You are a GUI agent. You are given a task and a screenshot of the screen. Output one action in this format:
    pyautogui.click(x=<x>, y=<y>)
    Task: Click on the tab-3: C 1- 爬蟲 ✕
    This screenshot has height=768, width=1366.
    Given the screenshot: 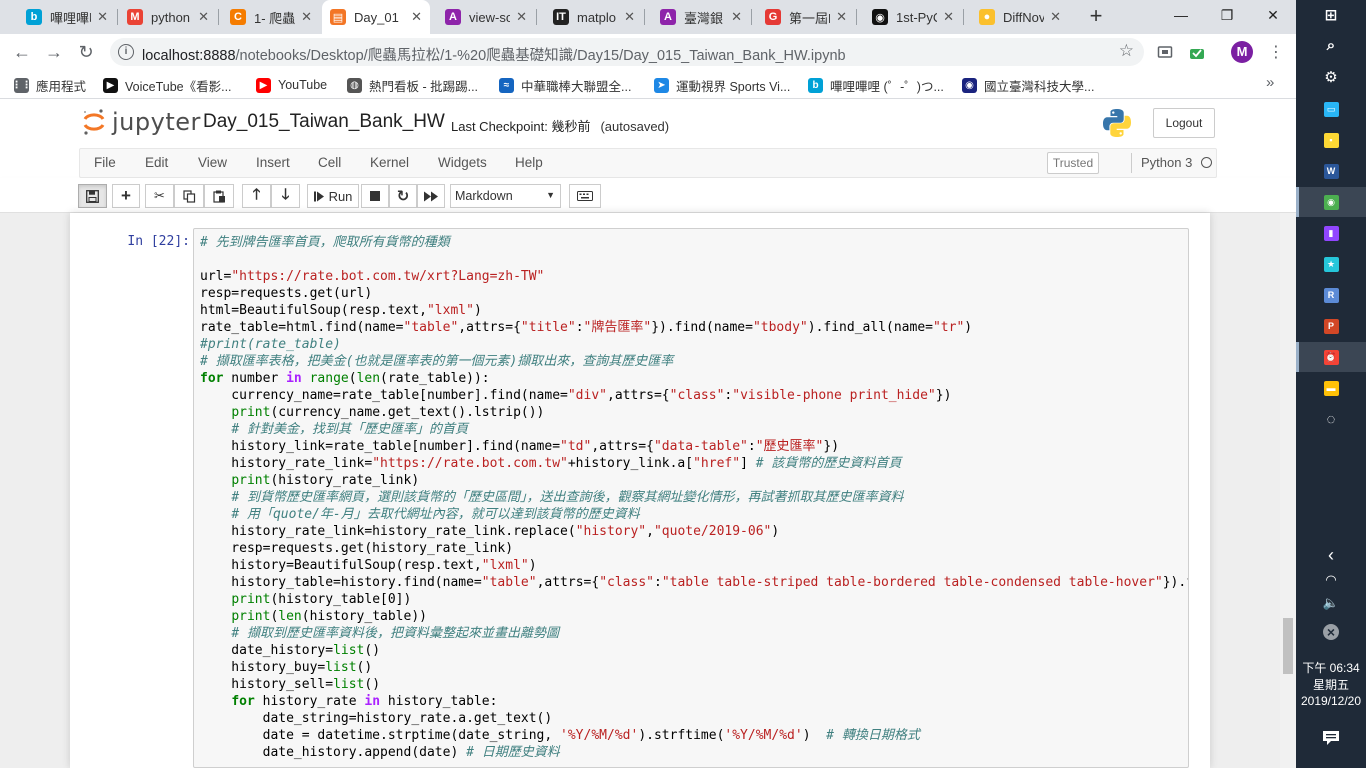 What is the action you would take?
    pyautogui.click(x=271, y=17)
    